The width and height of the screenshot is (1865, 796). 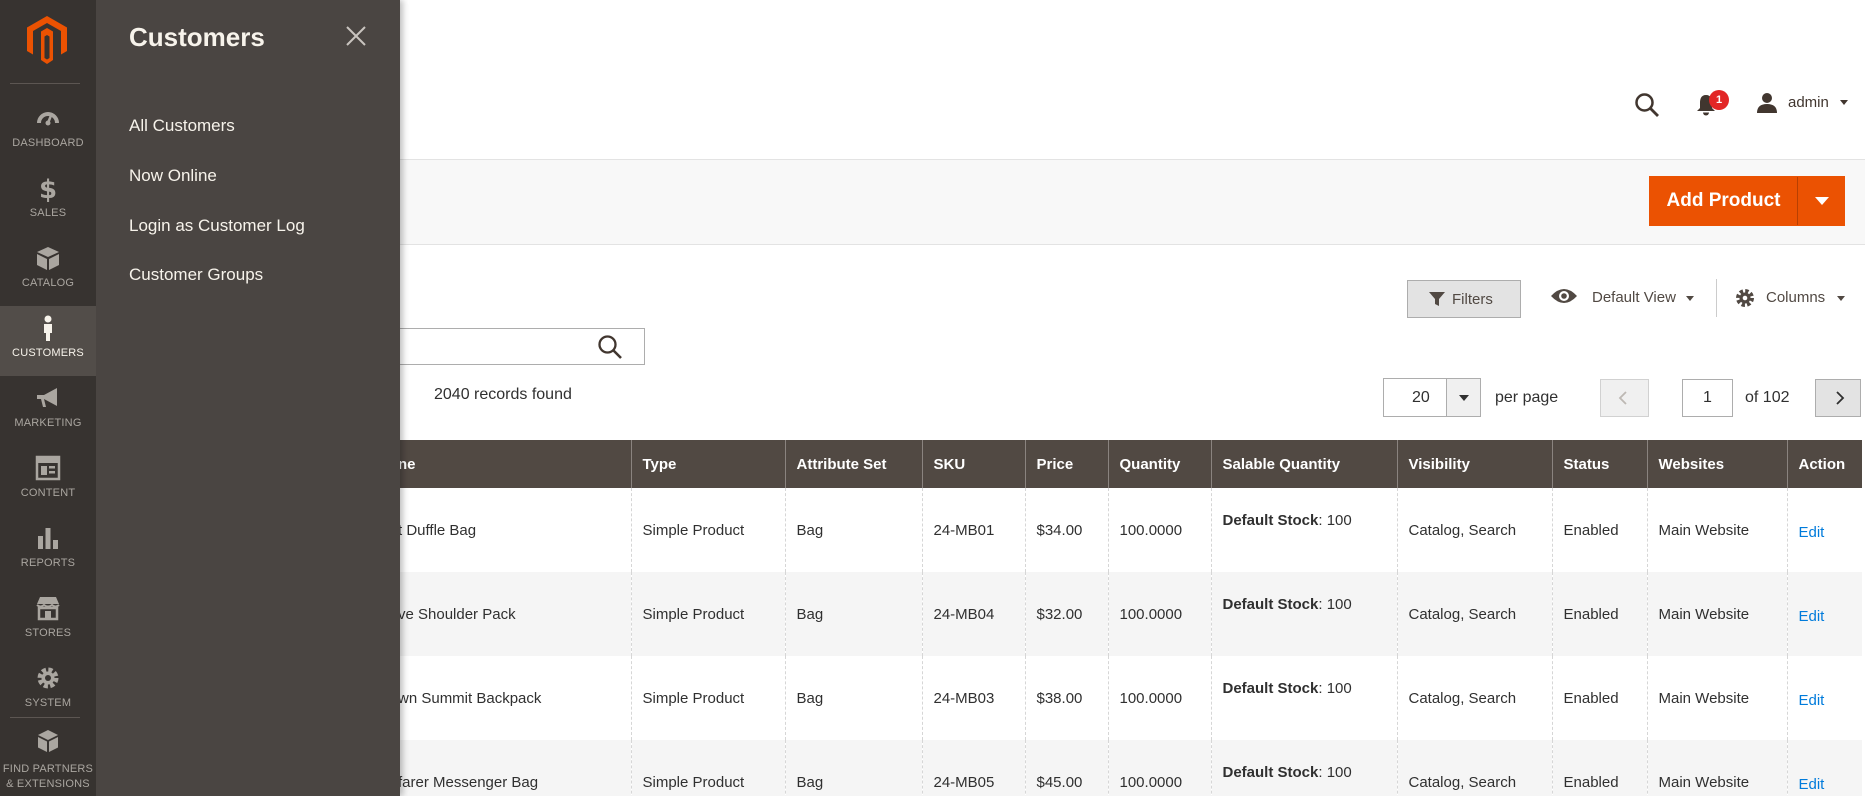 I want to click on page-actions-bar, so click(x=1132, y=202).